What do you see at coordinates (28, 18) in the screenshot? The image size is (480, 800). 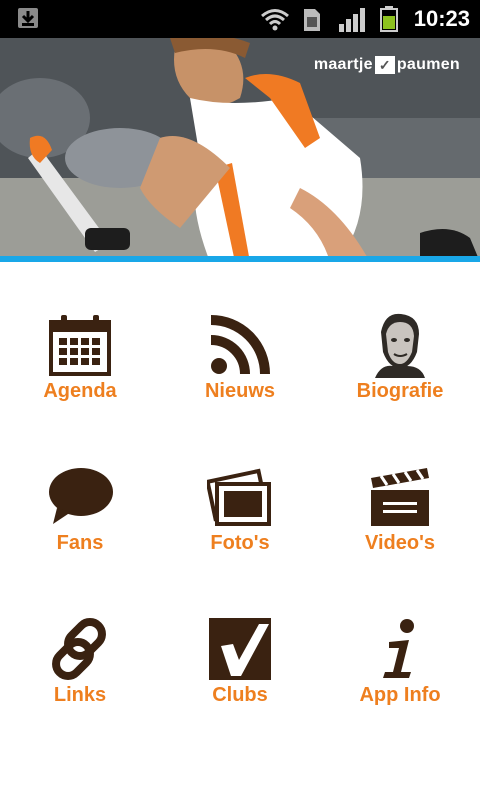 I see `download-icon` at bounding box center [28, 18].